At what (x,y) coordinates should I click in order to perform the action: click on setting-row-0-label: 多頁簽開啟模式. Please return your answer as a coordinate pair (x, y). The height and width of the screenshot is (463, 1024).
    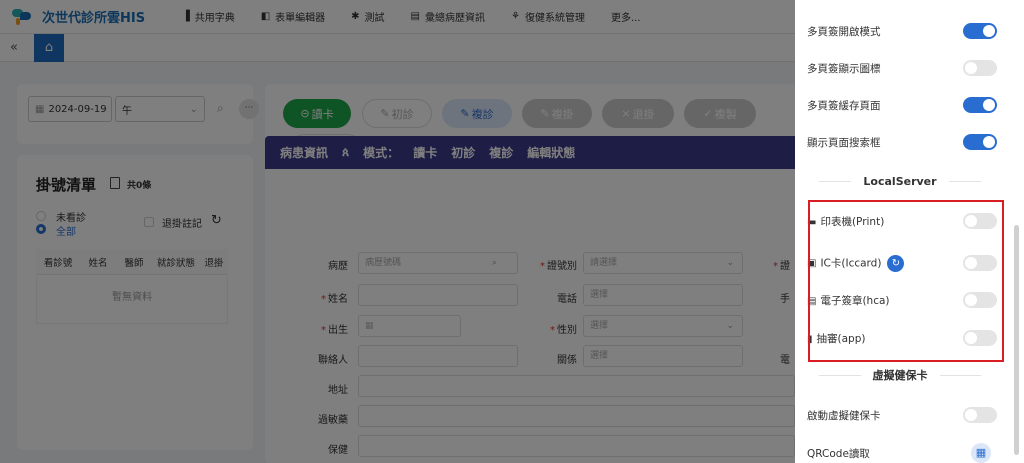
    Looking at the image, I should click on (844, 31).